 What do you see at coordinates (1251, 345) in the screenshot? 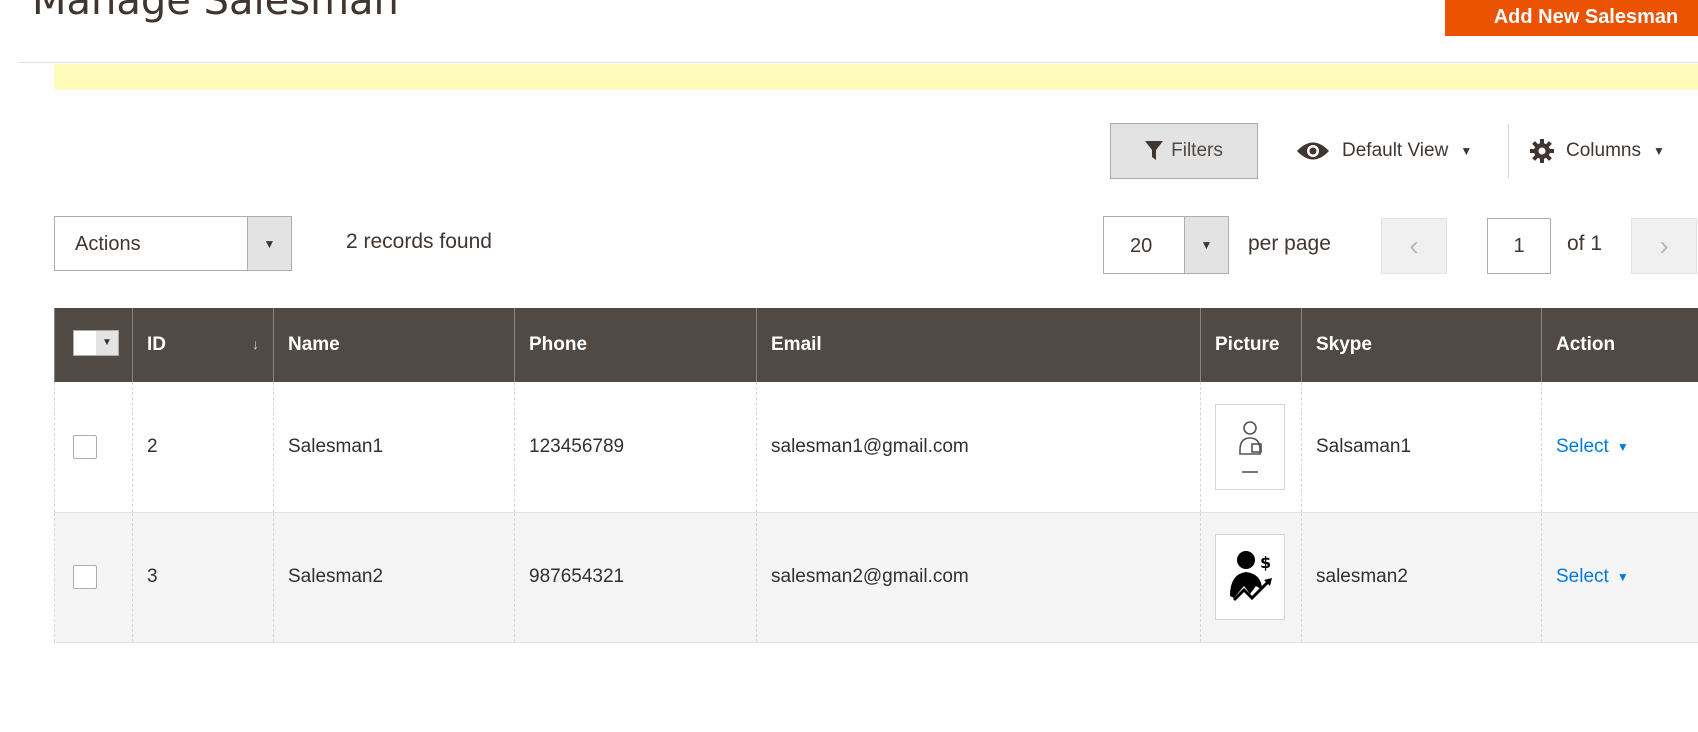
I see `column-header-picture: Picture` at bounding box center [1251, 345].